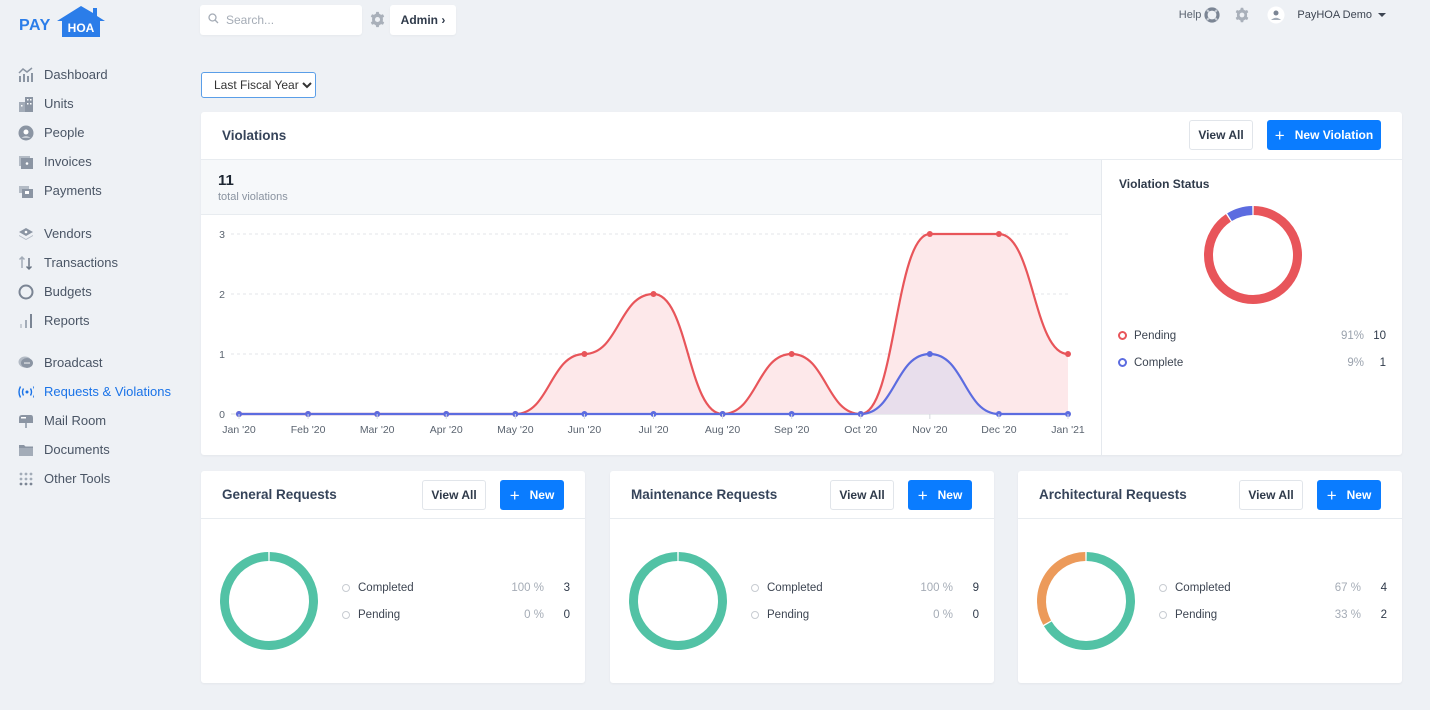 The width and height of the screenshot is (1430, 710). I want to click on legend-row-pending: Pending 0 % 0, so click(456, 614).